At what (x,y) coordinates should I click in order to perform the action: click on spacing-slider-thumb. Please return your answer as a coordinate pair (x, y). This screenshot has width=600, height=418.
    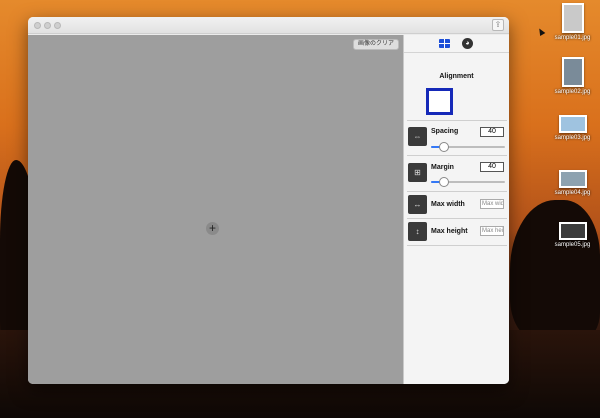
    Looking at the image, I should click on (444, 147).